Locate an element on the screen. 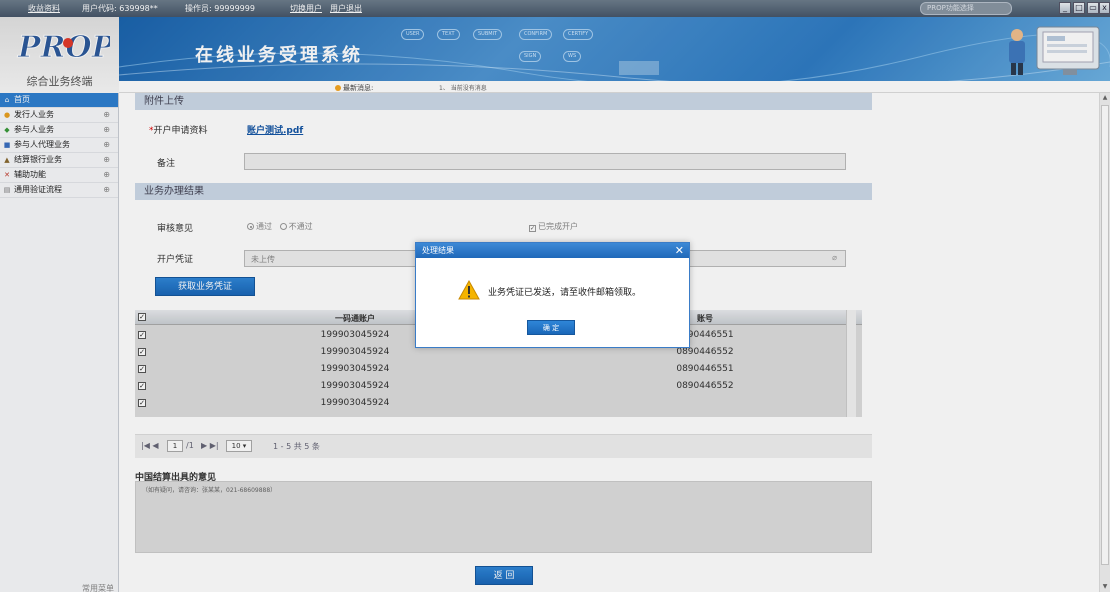  dialog-message: 业务凭证已发送，请至收件邮箱领取。 is located at coordinates (565, 293).